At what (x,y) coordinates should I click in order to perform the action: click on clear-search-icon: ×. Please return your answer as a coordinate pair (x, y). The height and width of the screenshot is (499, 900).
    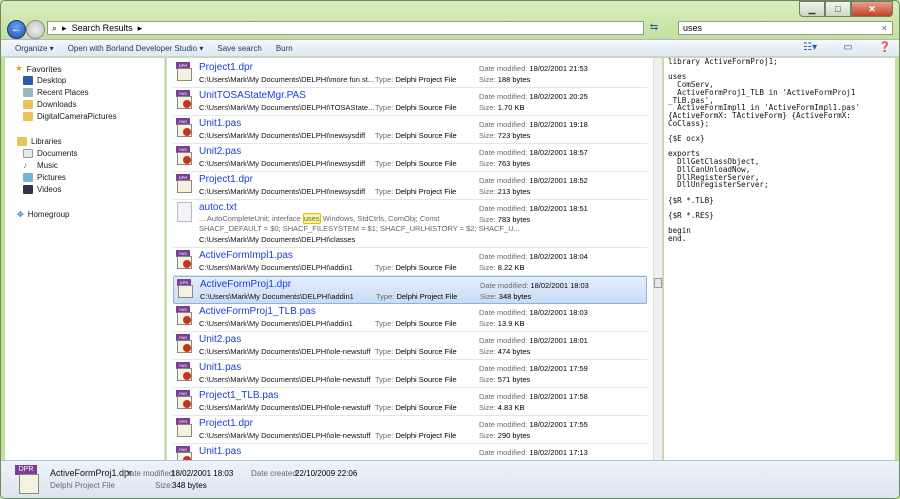
    Looking at the image, I should click on (884, 28).